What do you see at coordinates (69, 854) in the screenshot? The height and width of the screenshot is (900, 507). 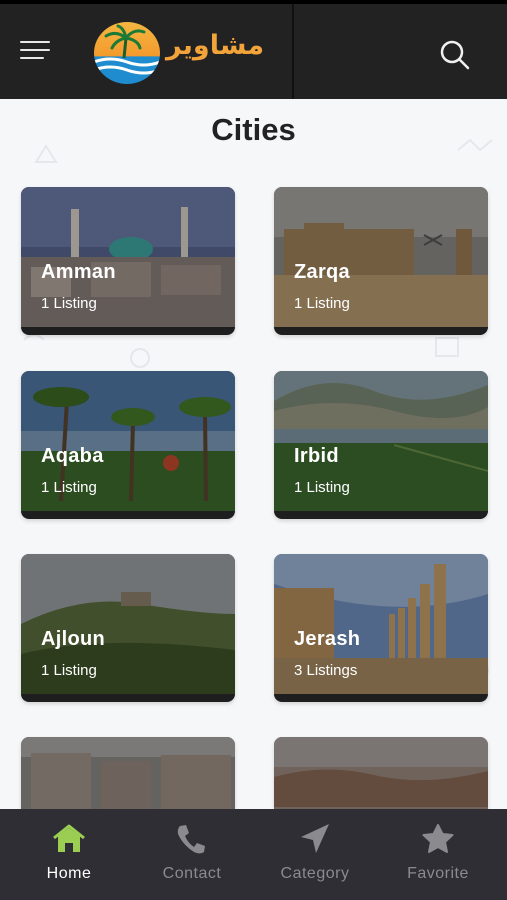 I see `nav-home: Home` at bounding box center [69, 854].